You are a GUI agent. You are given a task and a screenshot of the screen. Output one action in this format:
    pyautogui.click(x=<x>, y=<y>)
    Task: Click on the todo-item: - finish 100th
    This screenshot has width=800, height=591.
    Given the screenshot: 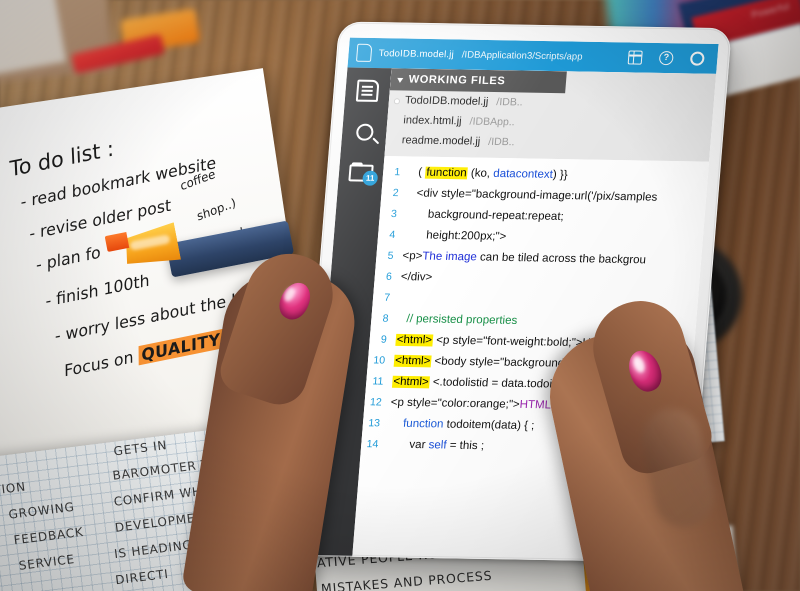 What is the action you would take?
    pyautogui.click(x=97, y=290)
    